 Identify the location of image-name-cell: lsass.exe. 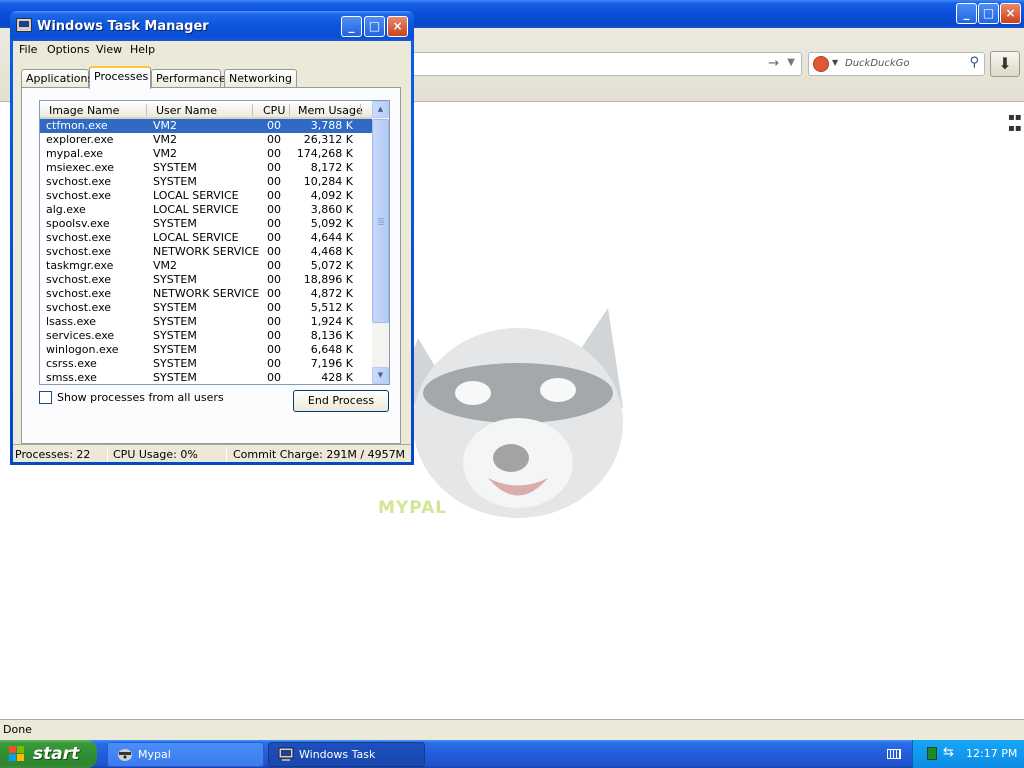
(71, 321).